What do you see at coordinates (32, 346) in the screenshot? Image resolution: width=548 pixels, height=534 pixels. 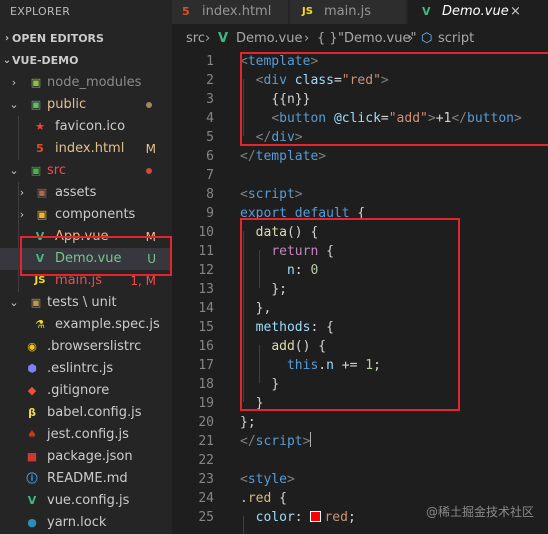 I see `browserslist-icon: ◉` at bounding box center [32, 346].